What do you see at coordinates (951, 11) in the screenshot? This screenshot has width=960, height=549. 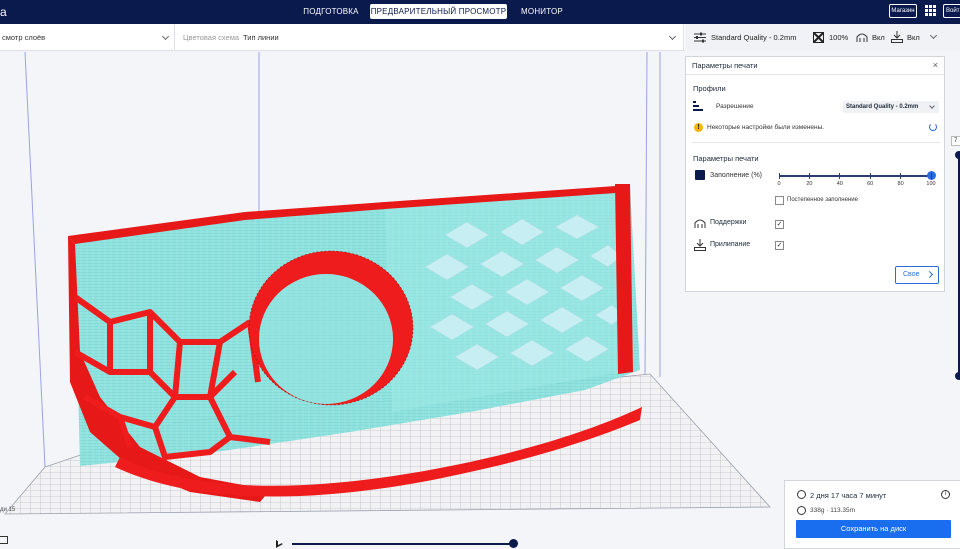 I see `signin-button: Войт` at bounding box center [951, 11].